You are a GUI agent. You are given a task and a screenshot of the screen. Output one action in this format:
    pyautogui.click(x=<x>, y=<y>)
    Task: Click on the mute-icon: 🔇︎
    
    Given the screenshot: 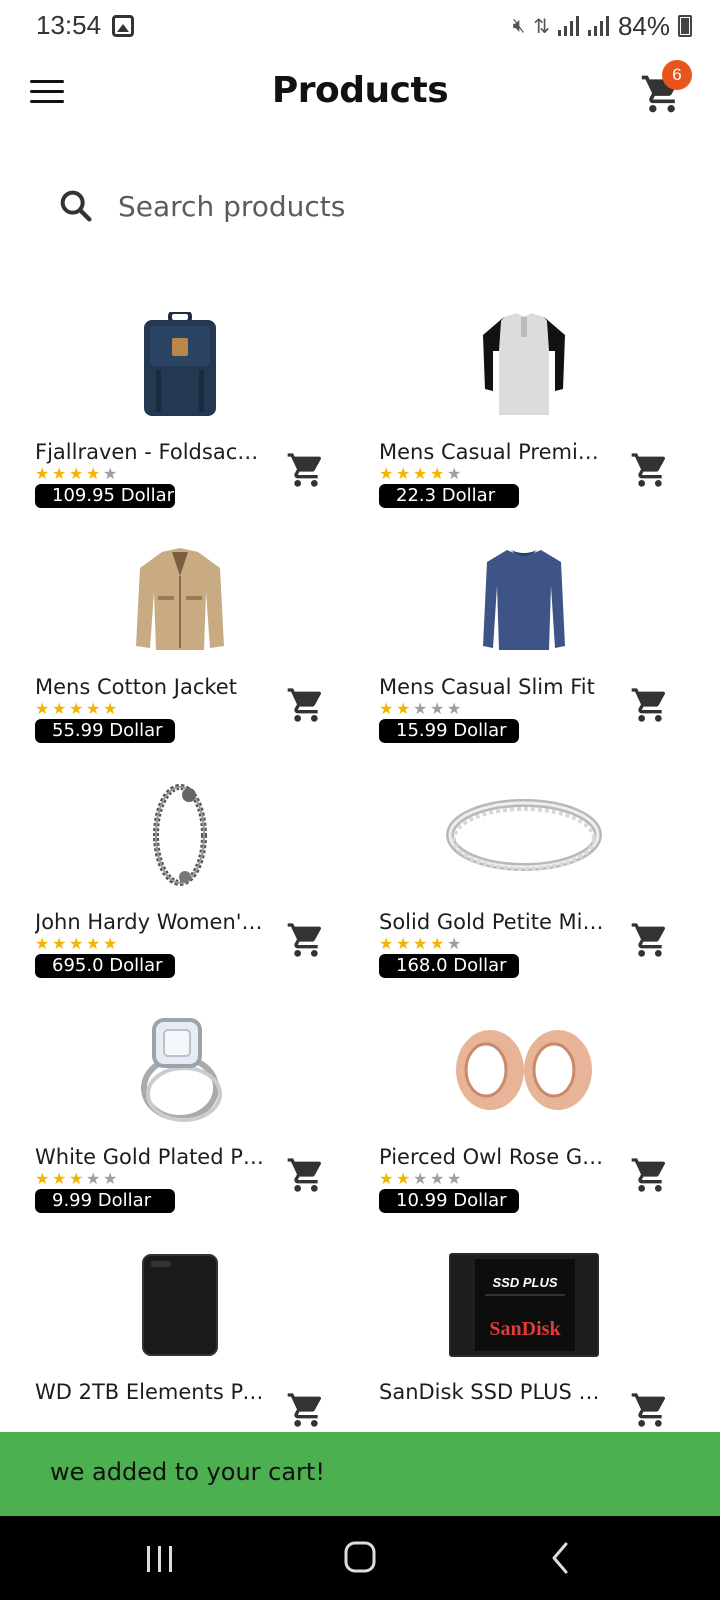 What is the action you would take?
    pyautogui.click(x=519, y=25)
    